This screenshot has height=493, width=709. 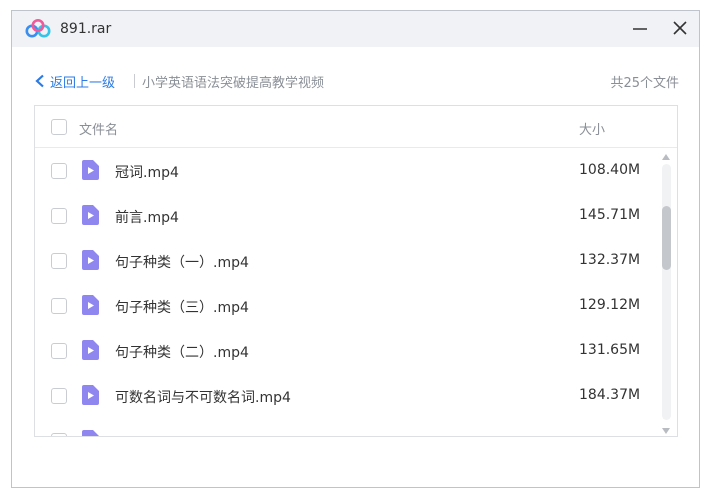 I want to click on back-button: 返回上一级, so click(x=74, y=81).